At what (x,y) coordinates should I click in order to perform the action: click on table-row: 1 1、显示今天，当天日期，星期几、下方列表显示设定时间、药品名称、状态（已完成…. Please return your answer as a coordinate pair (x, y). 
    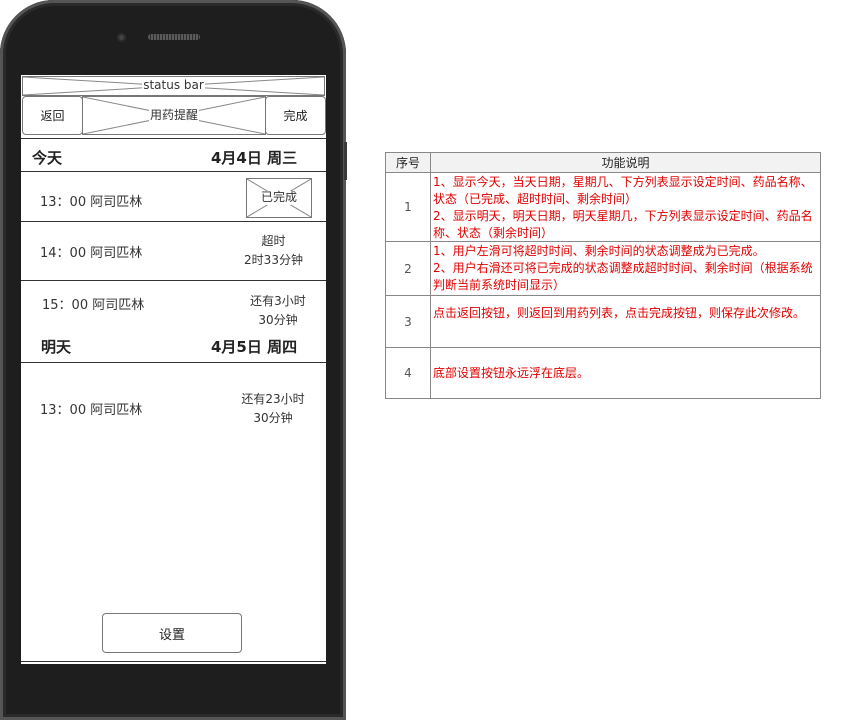
    Looking at the image, I should click on (603, 207).